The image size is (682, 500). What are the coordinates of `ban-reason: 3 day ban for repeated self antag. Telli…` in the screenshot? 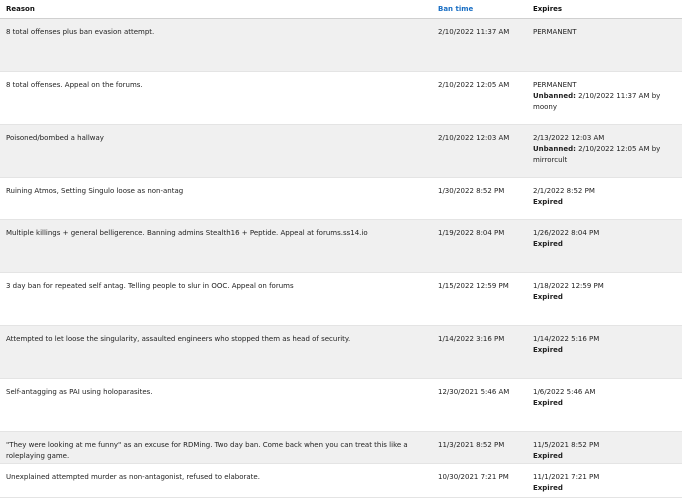 It's located at (216, 299).